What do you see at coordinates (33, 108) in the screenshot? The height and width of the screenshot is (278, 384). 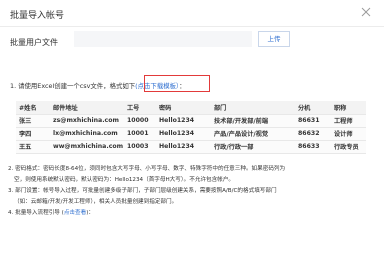 I see `column-header: #姓名` at bounding box center [33, 108].